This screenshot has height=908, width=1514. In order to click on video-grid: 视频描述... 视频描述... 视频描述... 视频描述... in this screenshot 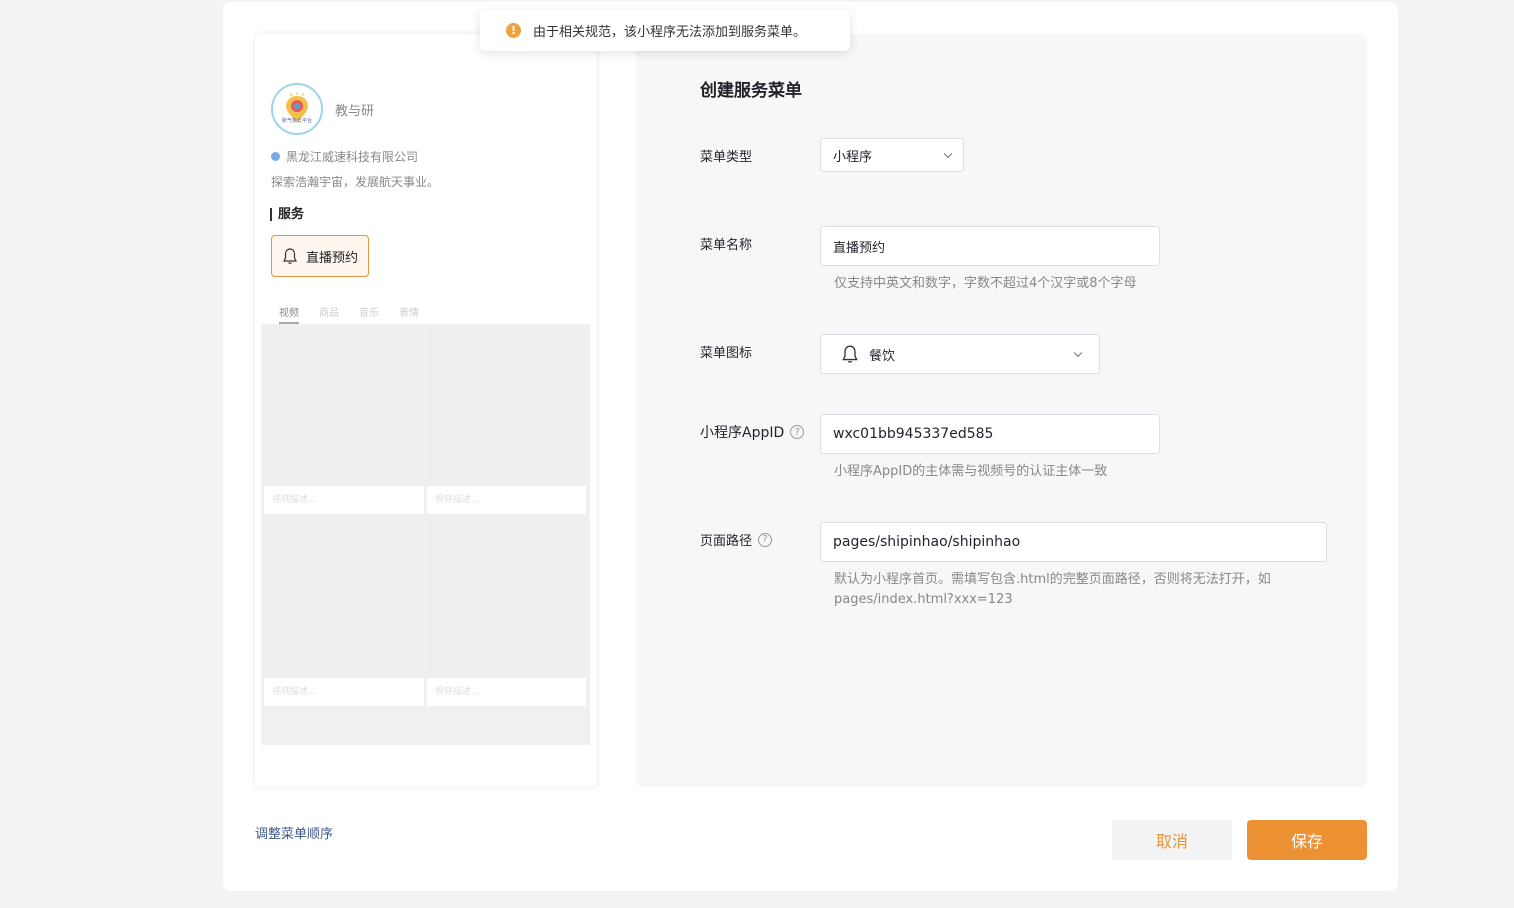, I will do `click(425, 534)`.